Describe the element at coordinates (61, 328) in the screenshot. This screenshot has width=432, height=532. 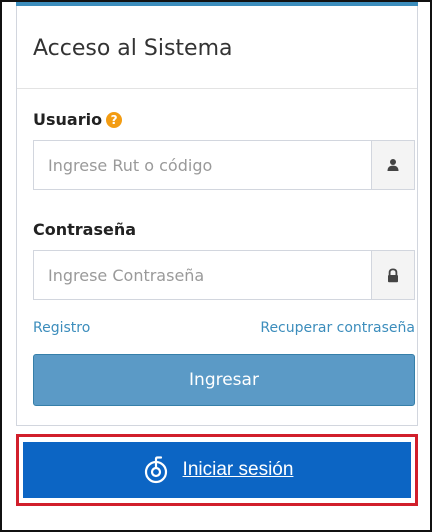
I see `register-link: Registro` at that location.